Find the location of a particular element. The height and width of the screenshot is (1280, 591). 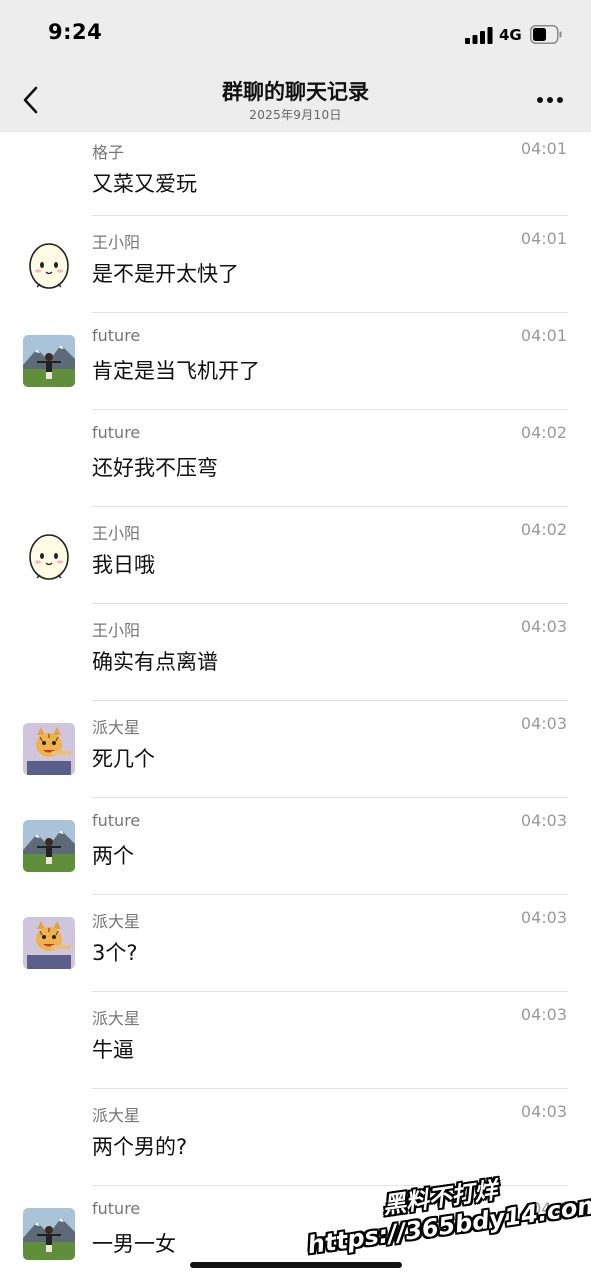

message-text: 还好我不压弯 is located at coordinates (155, 468).